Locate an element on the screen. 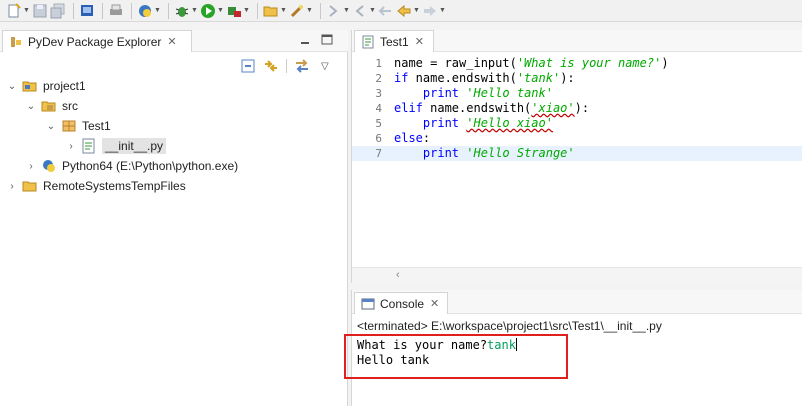 The image size is (802, 406). open-folder-button: ▼ is located at coordinates (275, 11).